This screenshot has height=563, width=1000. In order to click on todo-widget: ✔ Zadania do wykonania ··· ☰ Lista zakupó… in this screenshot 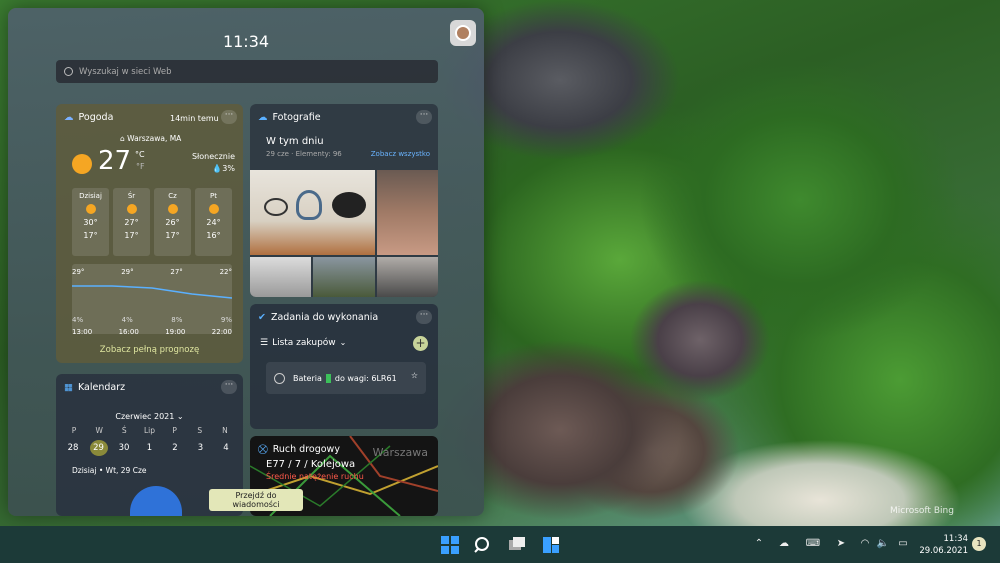, I will do `click(344, 366)`.